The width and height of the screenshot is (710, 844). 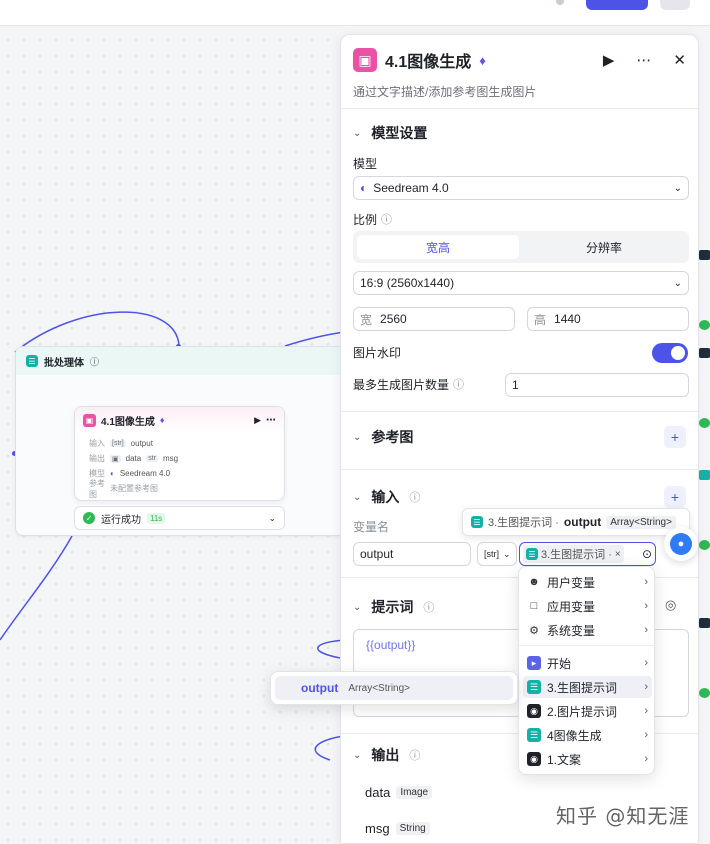 I want to click on assistant-button: ●, so click(x=681, y=544).